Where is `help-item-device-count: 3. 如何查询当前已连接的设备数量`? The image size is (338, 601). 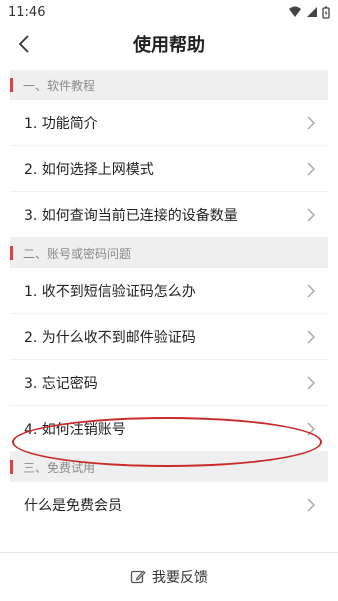 help-item-device-count: 3. 如何查询当前已连接的设备数量 is located at coordinates (169, 215).